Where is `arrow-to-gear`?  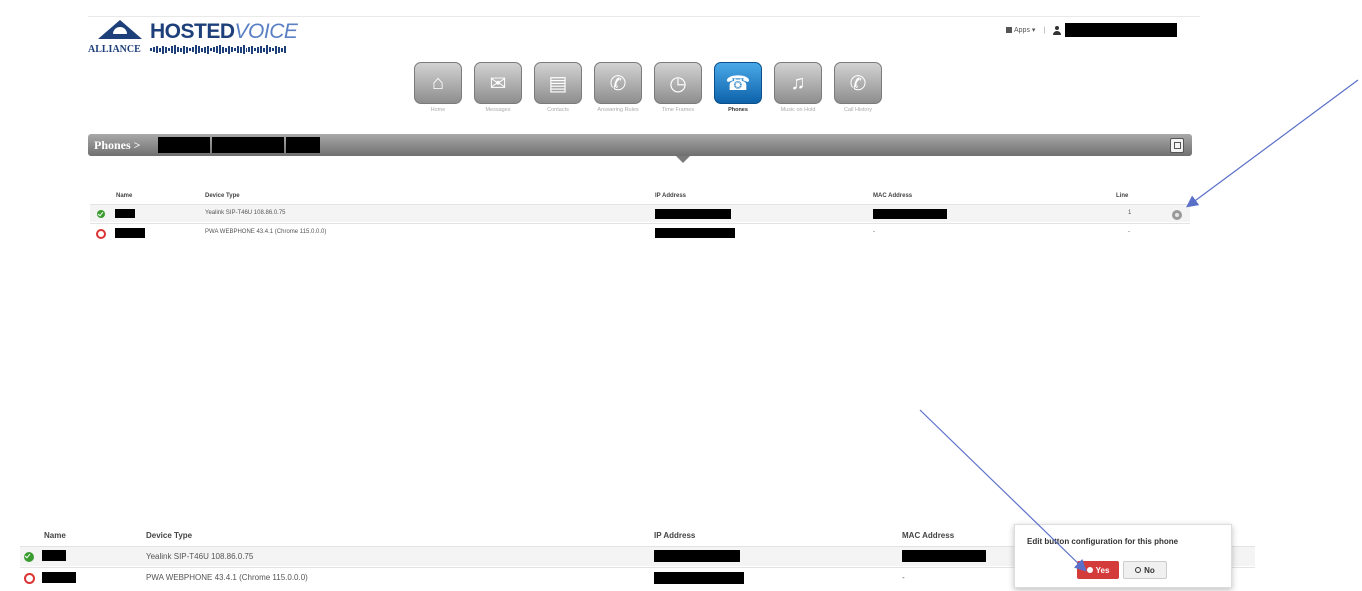
arrow-to-gear is located at coordinates (1272, 143).